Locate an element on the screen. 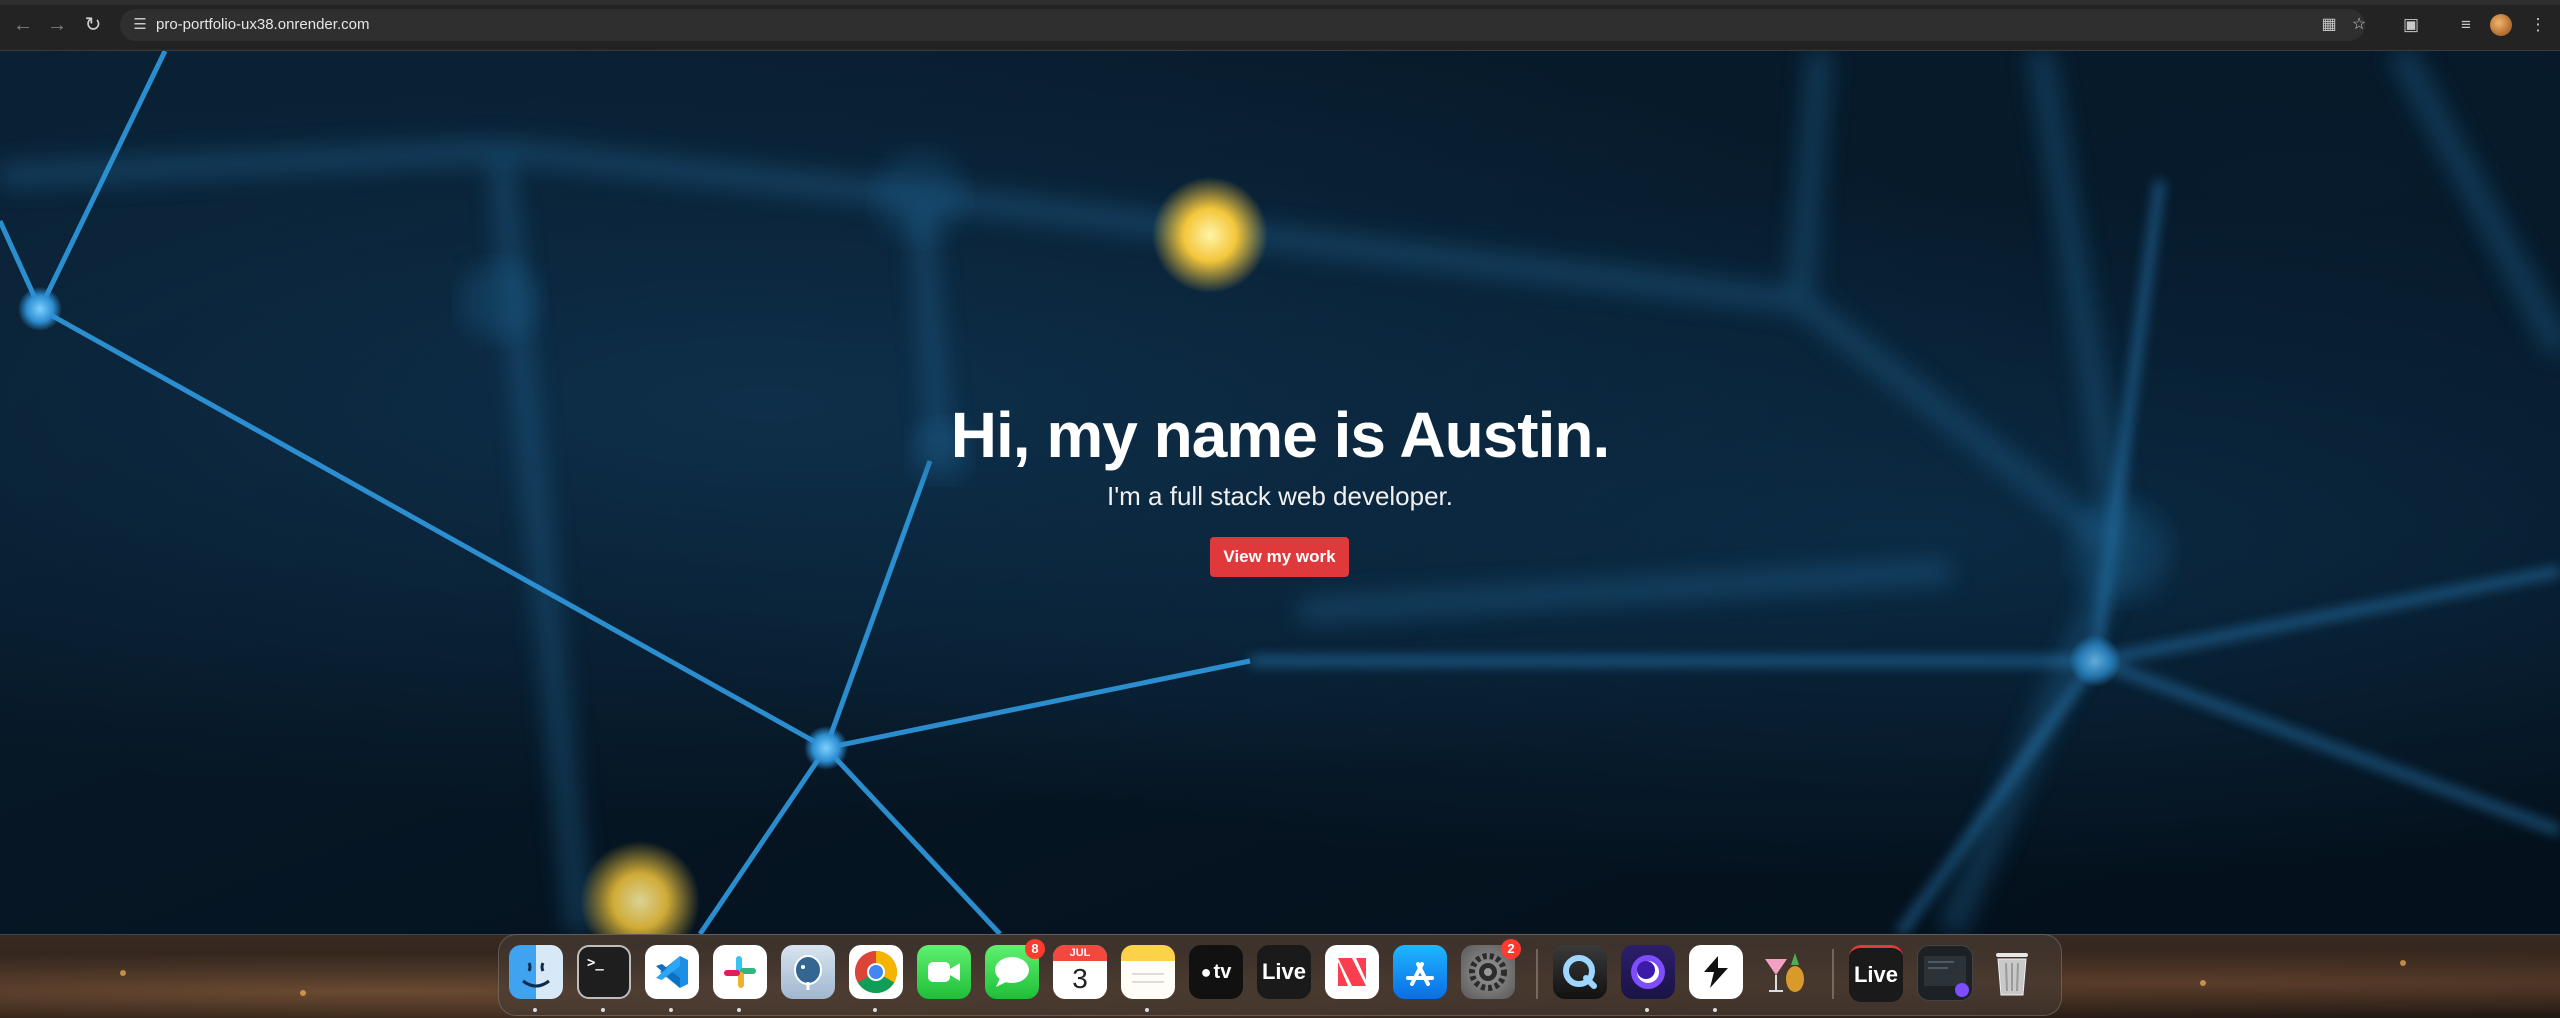 Image resolution: width=2560 pixels, height=1018 pixels. quicktime-icon is located at coordinates (1580, 972).